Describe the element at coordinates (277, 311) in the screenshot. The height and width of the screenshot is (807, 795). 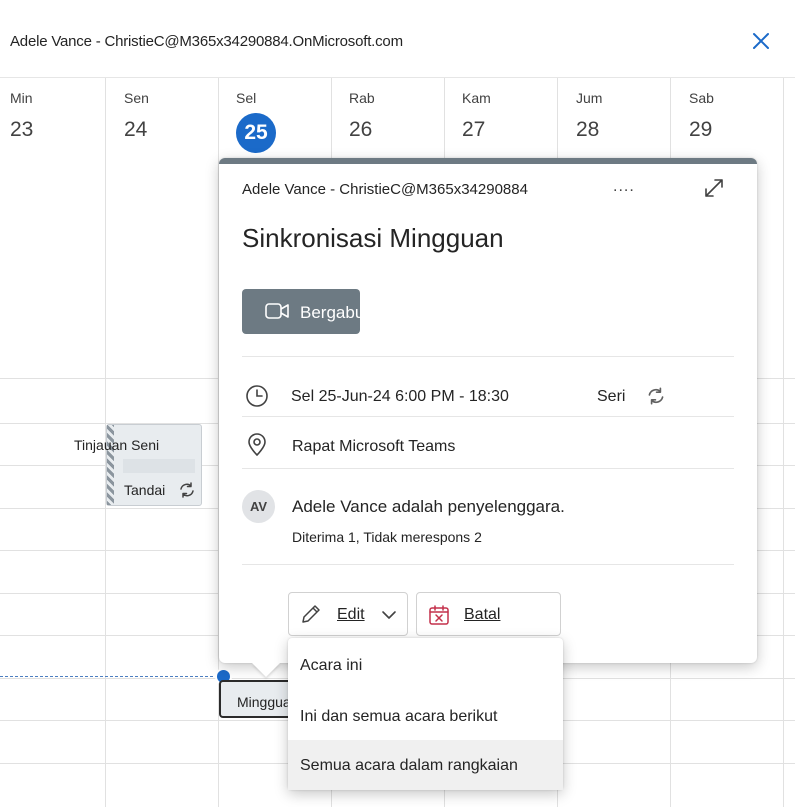
I see `video-camera-icon` at that location.